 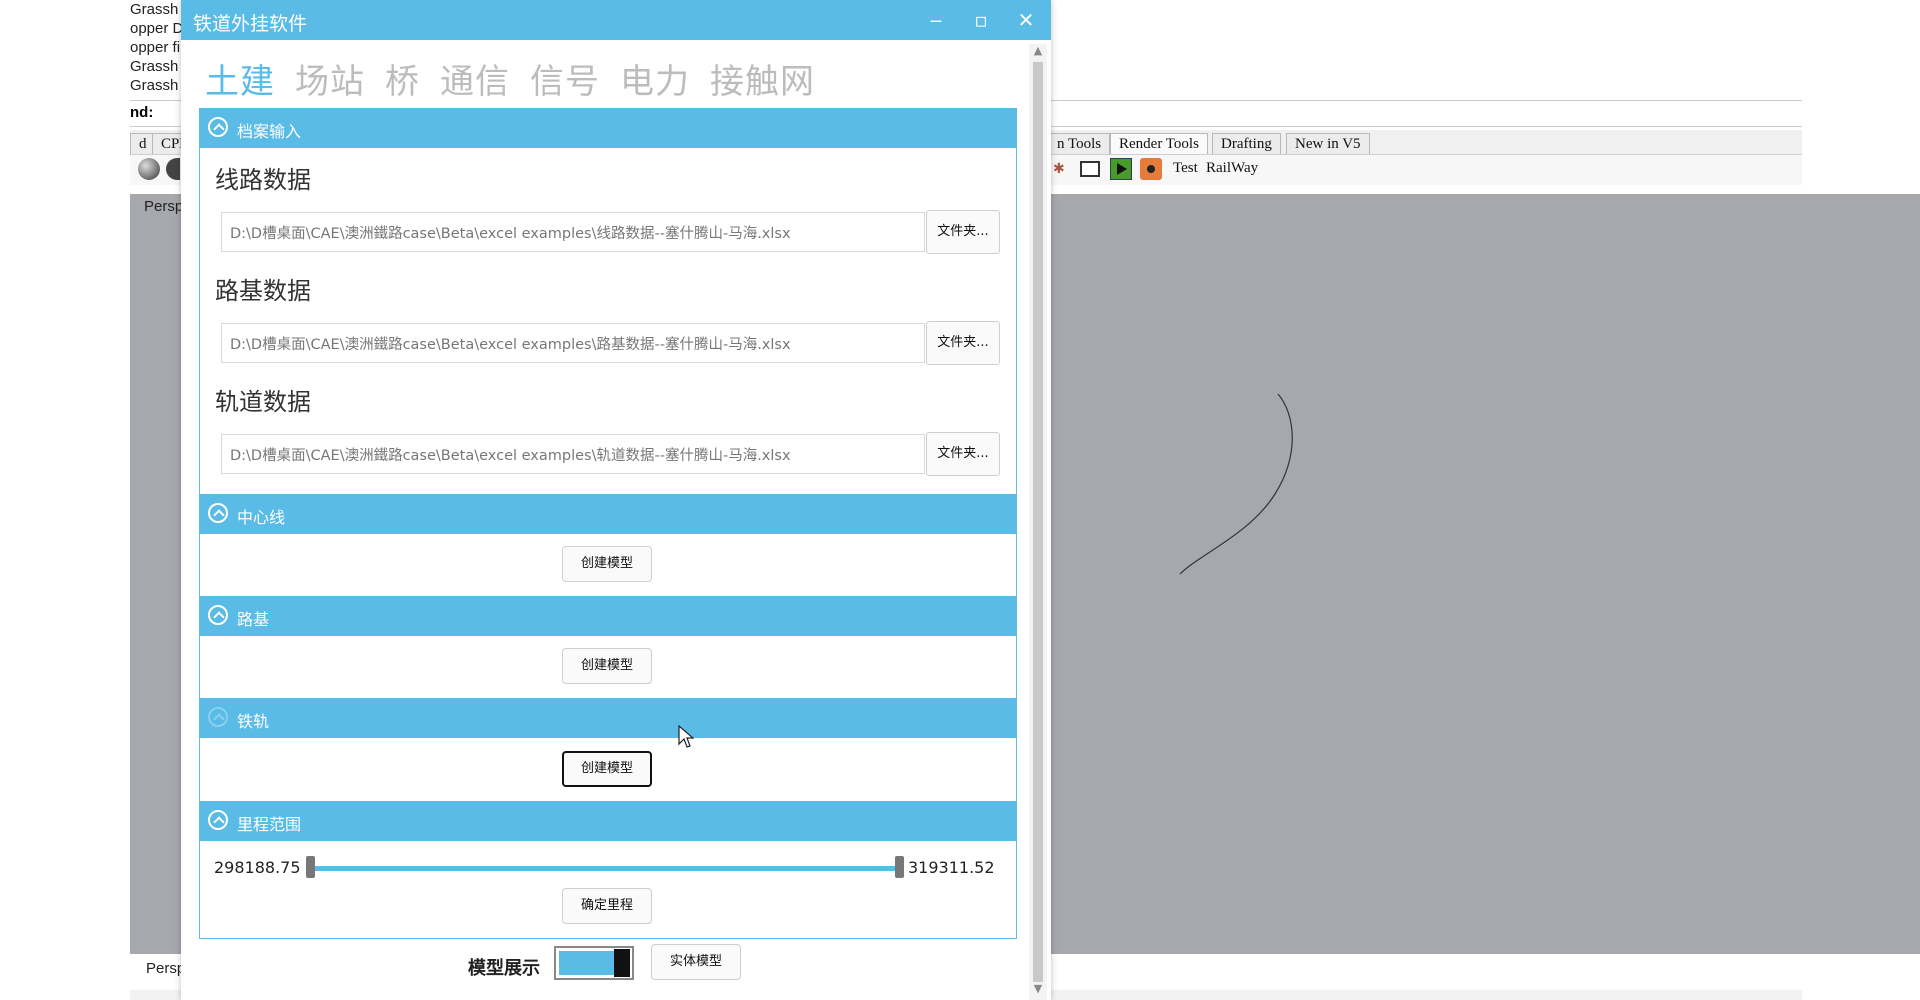 I want to click on command-prompt-label: nd:, so click(x=142, y=112).